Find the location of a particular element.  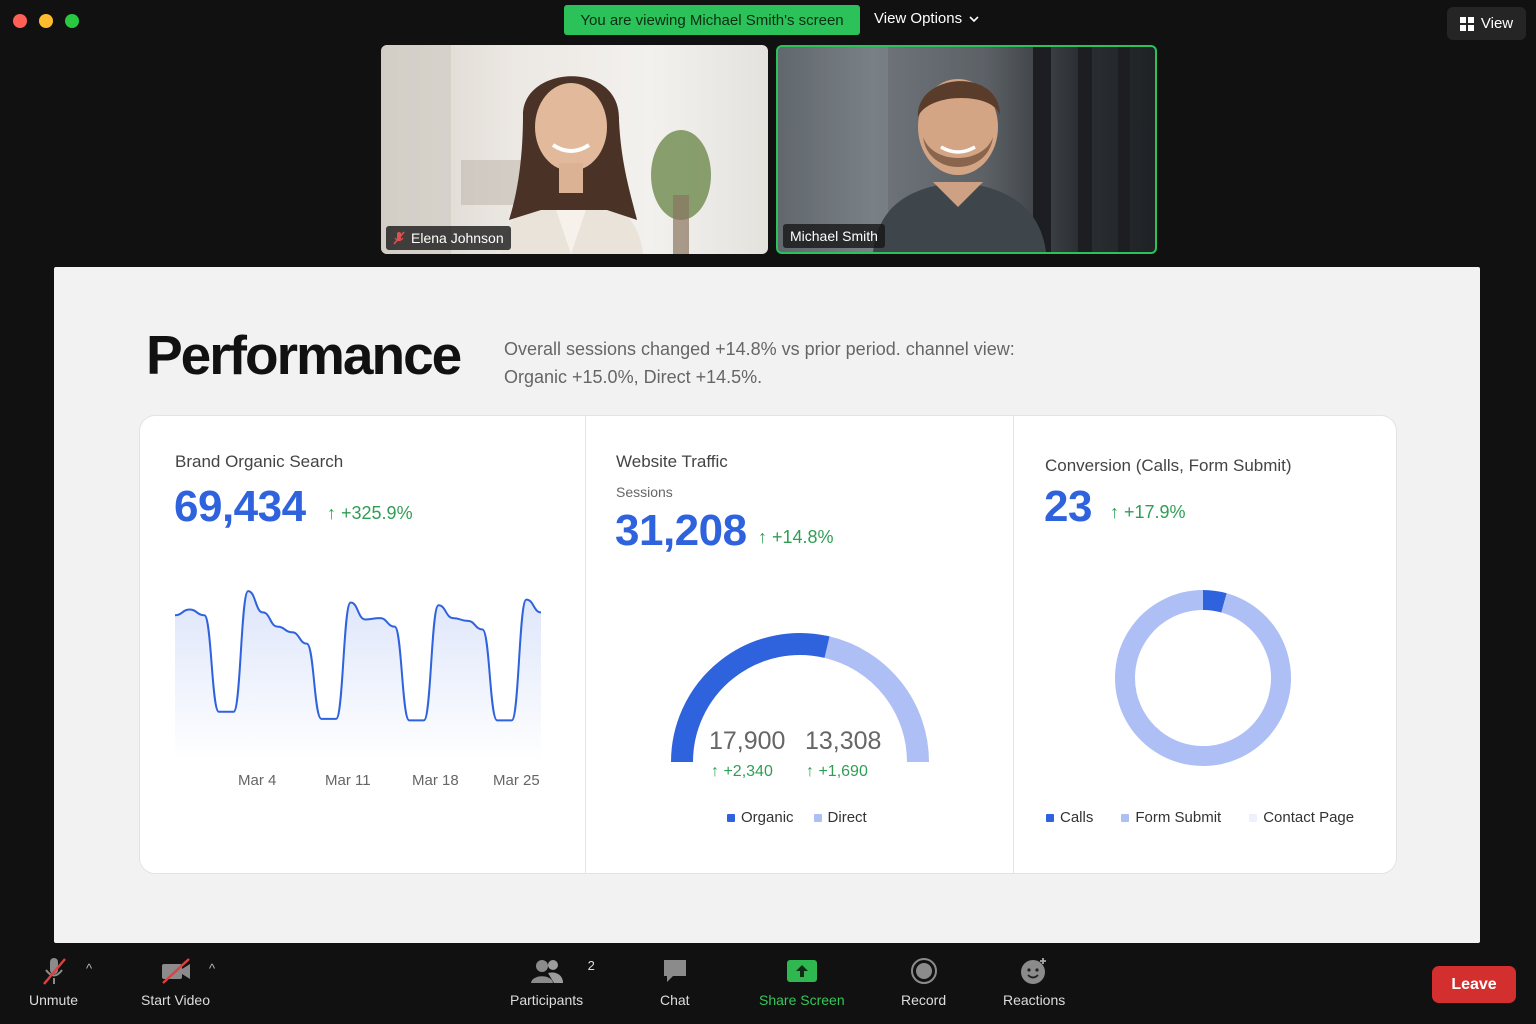

legend-item: Form Submit is located at coordinates (1171, 817).